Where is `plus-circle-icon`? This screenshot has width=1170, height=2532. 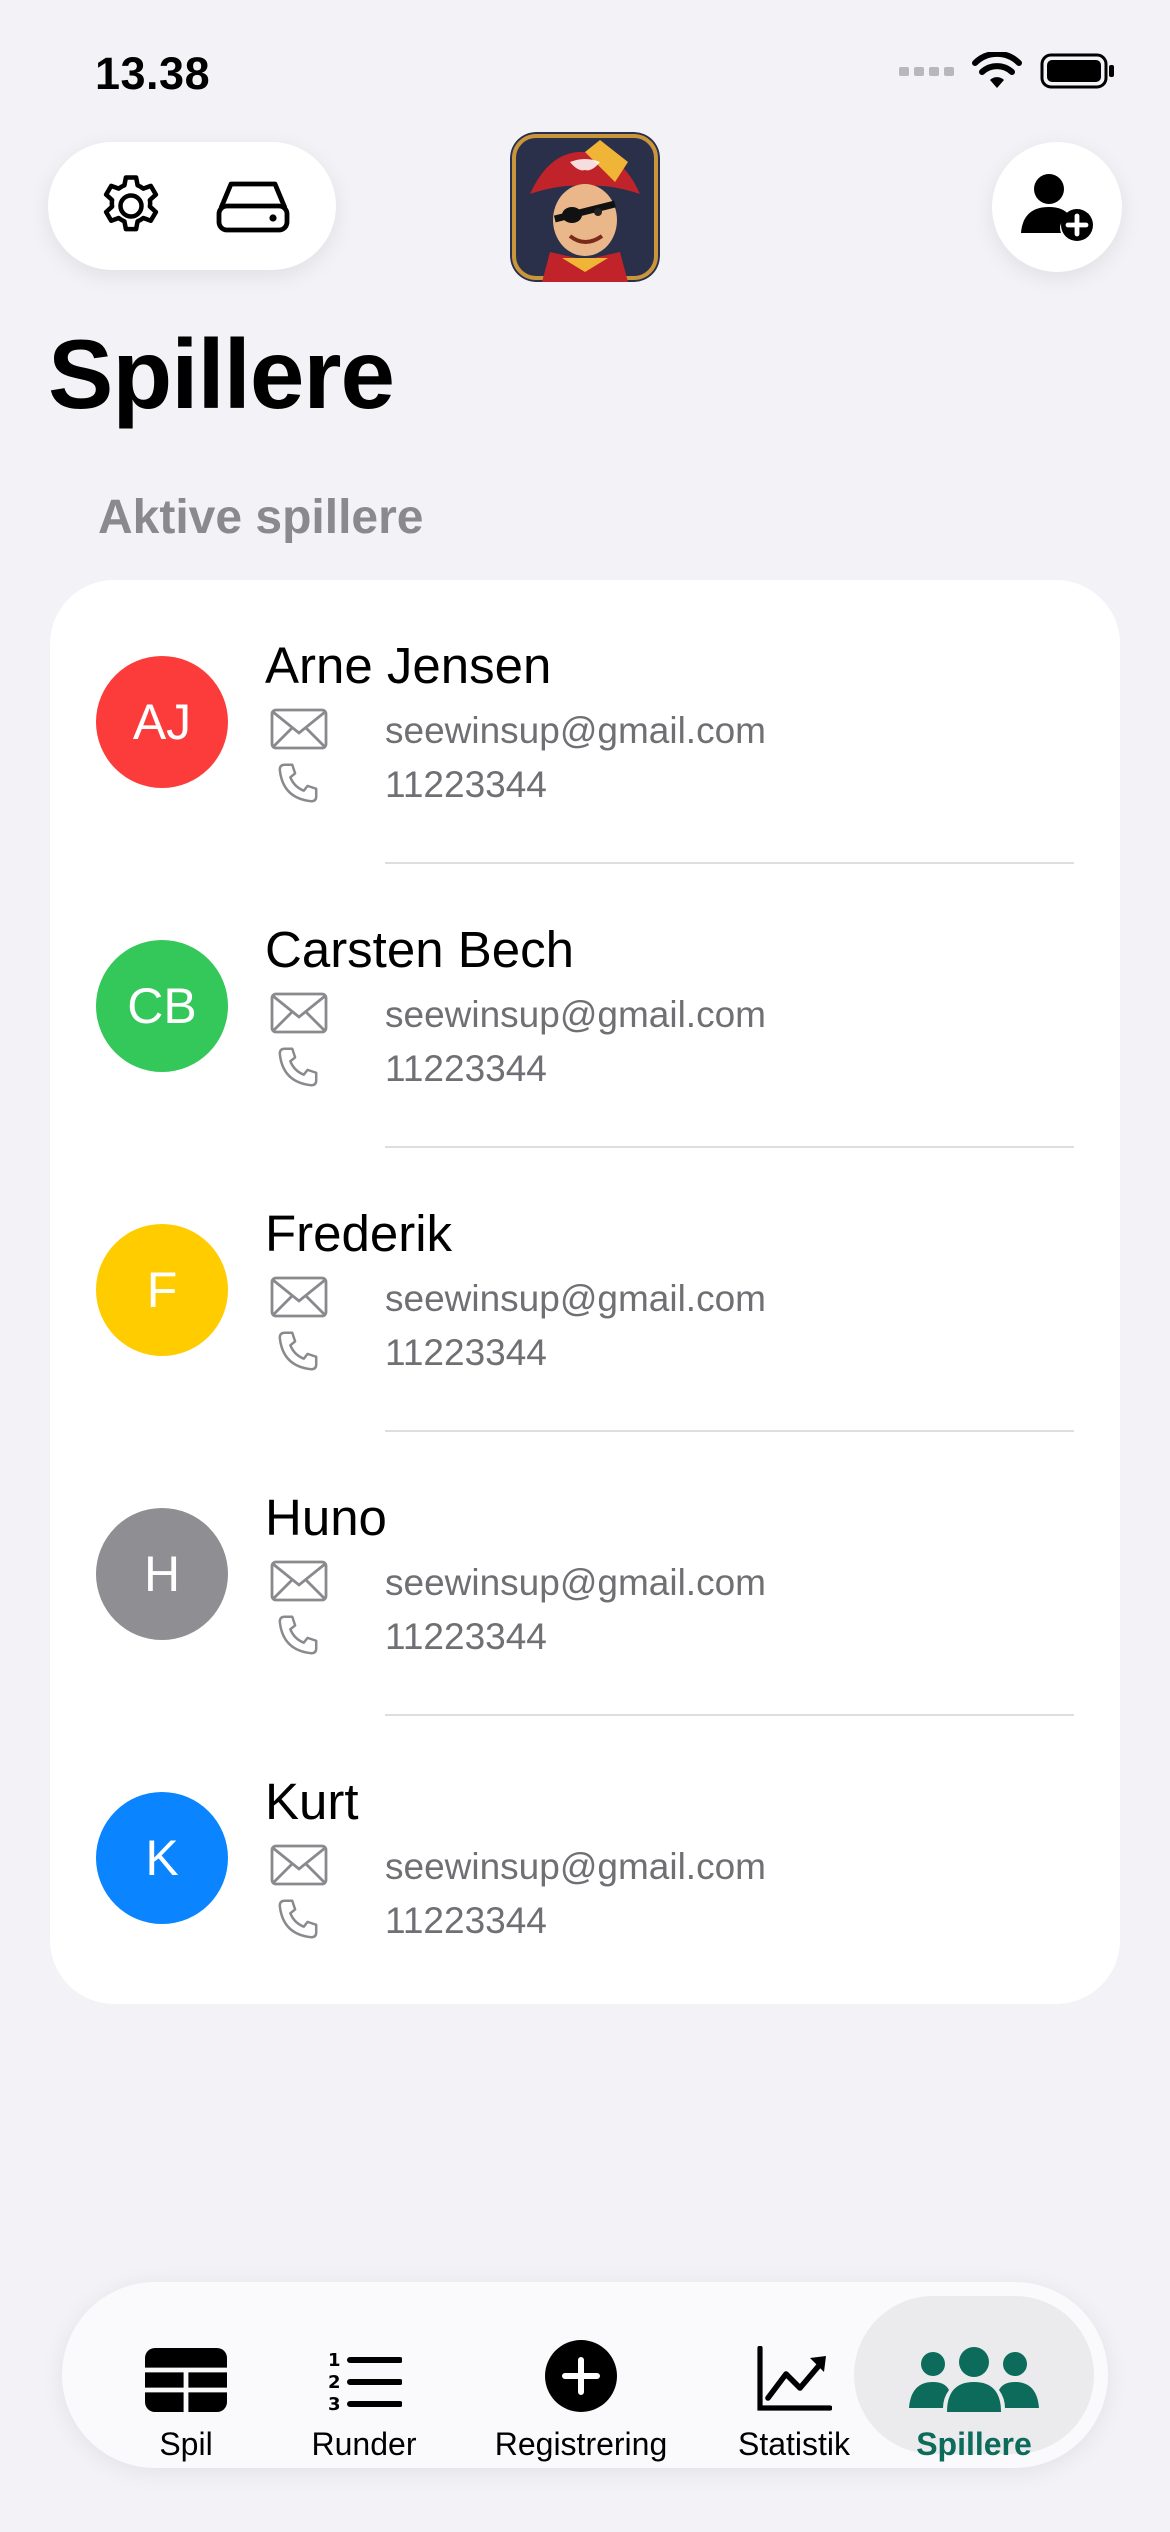
plus-circle-icon is located at coordinates (581, 2376).